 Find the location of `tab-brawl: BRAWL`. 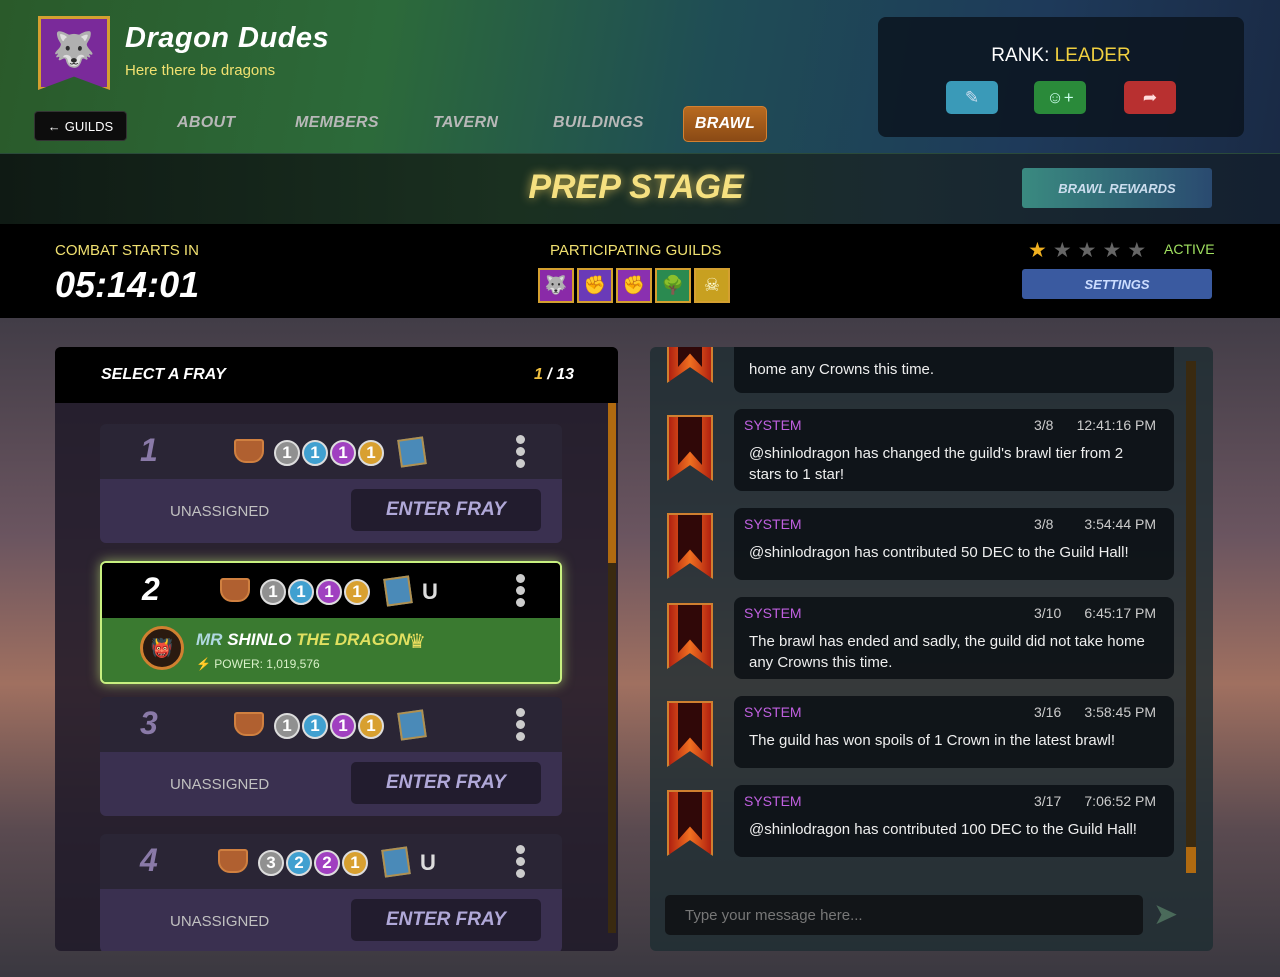

tab-brawl: BRAWL is located at coordinates (725, 124).